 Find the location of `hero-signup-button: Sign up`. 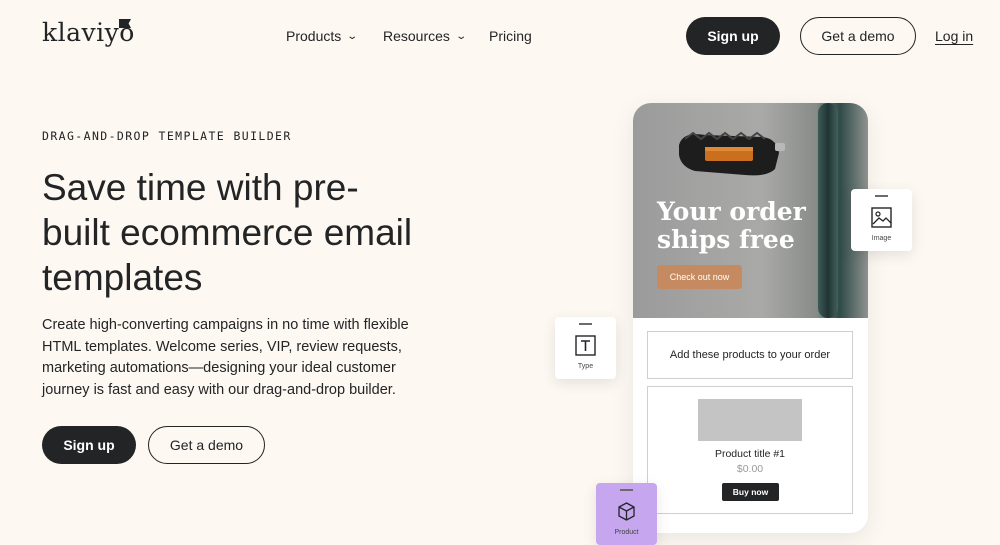

hero-signup-button: Sign up is located at coordinates (89, 445).